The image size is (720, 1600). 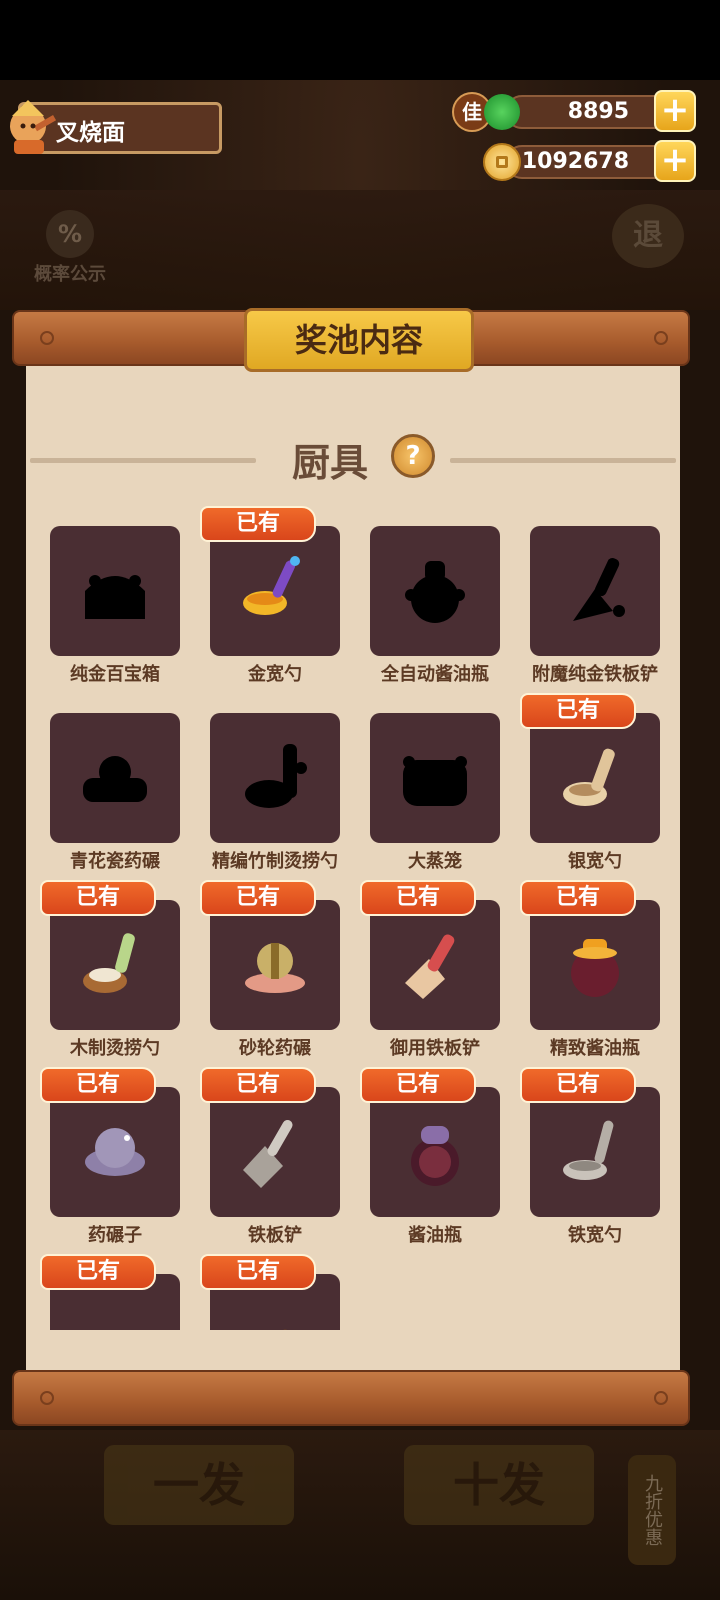 I want to click on item-name: 大蒸笼, so click(x=435, y=861).